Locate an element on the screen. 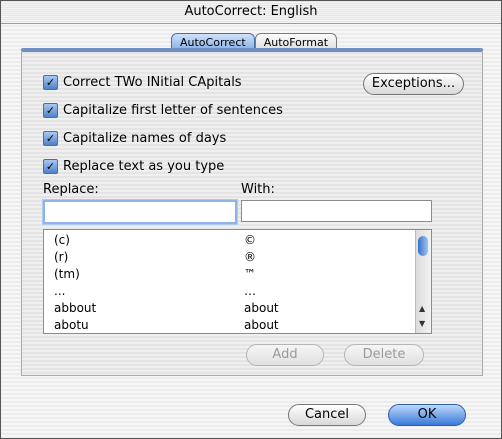 Image resolution: width=502 pixels, height=439 pixels. entry-with: © is located at coordinates (250, 240).